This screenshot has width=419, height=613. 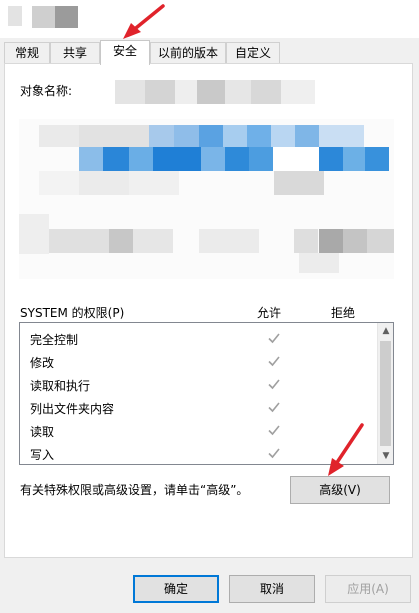 What do you see at coordinates (42, 455) in the screenshot?
I see `permission-name: 写入` at bounding box center [42, 455].